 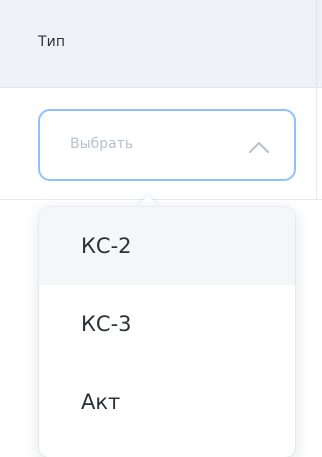 What do you see at coordinates (52, 42) in the screenshot?
I see `column-header-type: Тип` at bounding box center [52, 42].